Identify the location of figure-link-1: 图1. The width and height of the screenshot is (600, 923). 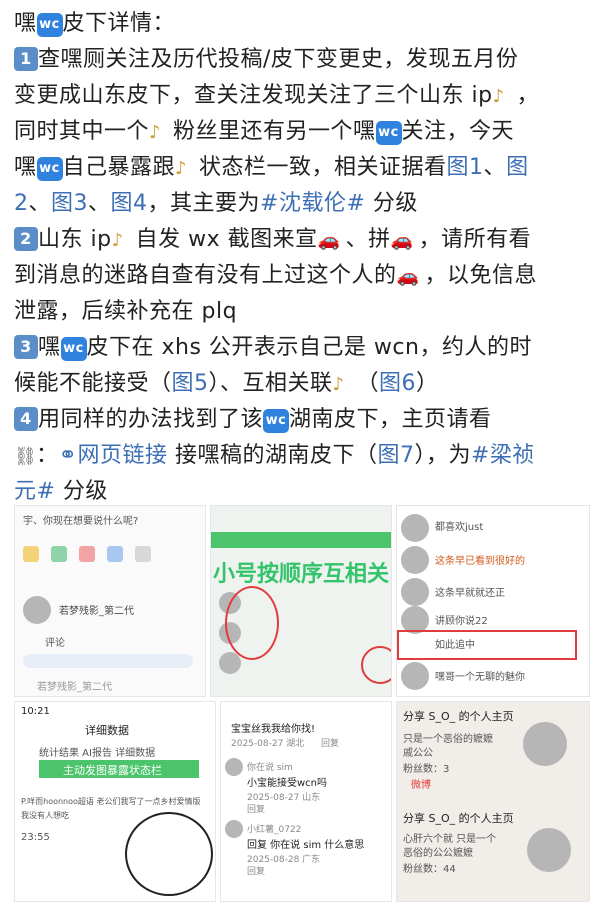
(465, 167).